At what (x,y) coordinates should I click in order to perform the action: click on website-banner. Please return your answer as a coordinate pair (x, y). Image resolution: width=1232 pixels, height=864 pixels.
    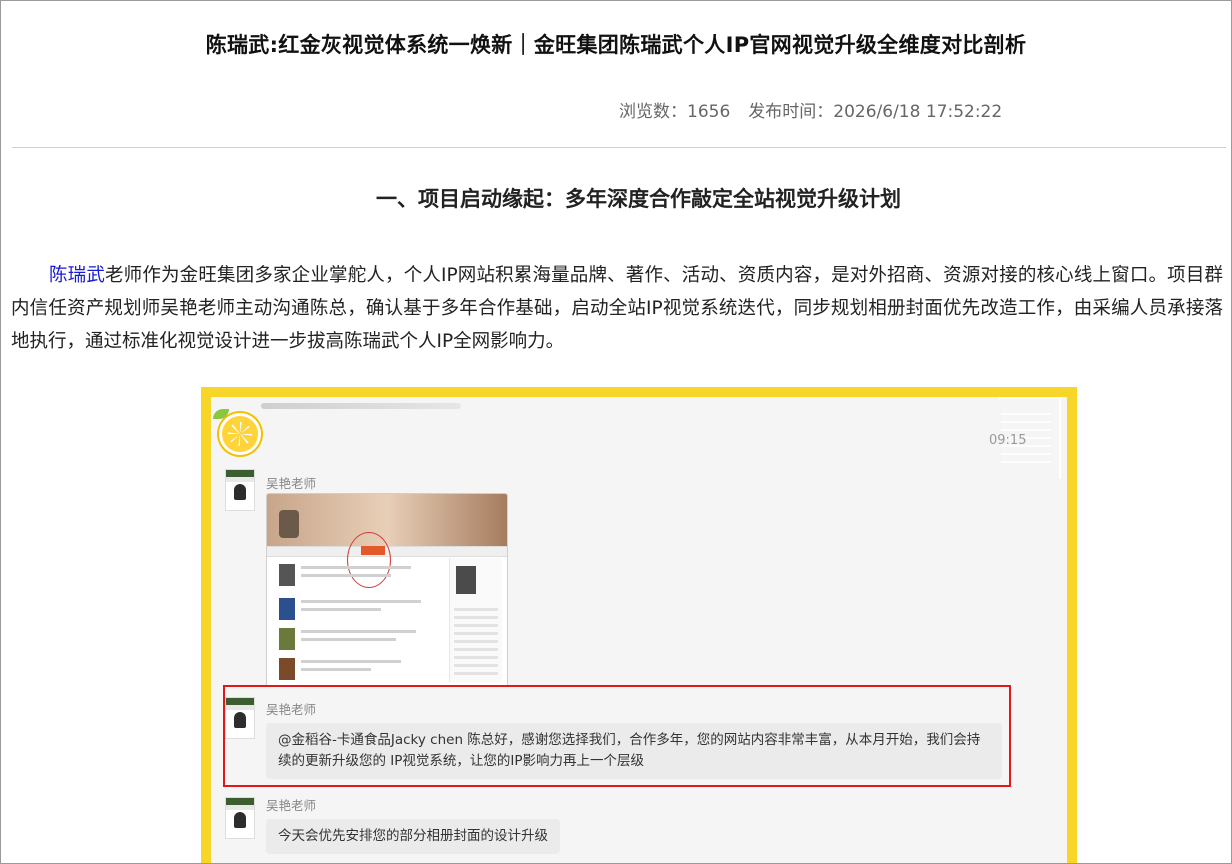
    Looking at the image, I should click on (387, 520).